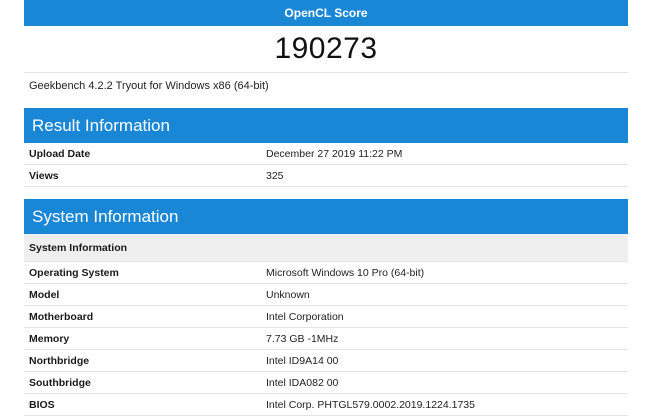 This screenshot has width=648, height=416. I want to click on row-key-views: Views, so click(44, 175).